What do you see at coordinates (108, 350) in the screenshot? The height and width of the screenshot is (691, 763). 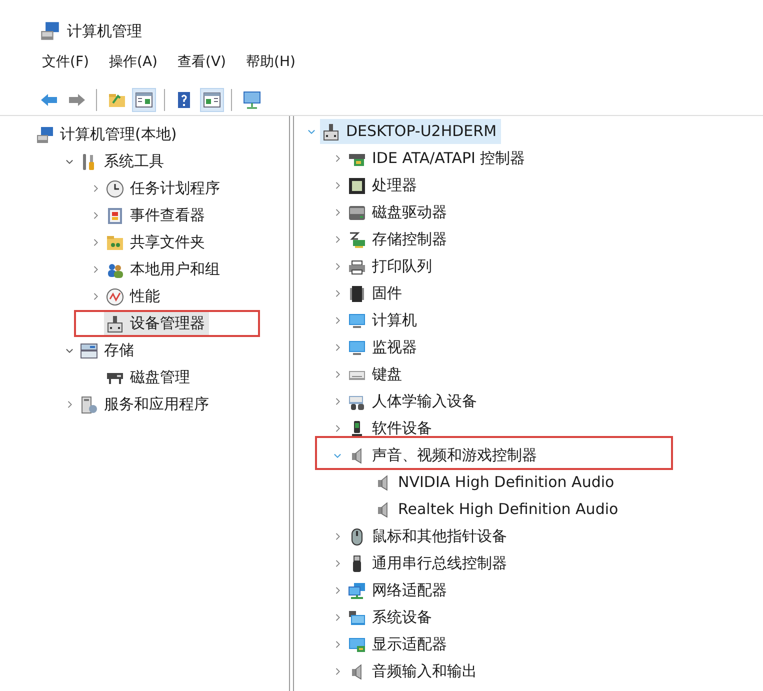 I see `tree-item: 存储` at bounding box center [108, 350].